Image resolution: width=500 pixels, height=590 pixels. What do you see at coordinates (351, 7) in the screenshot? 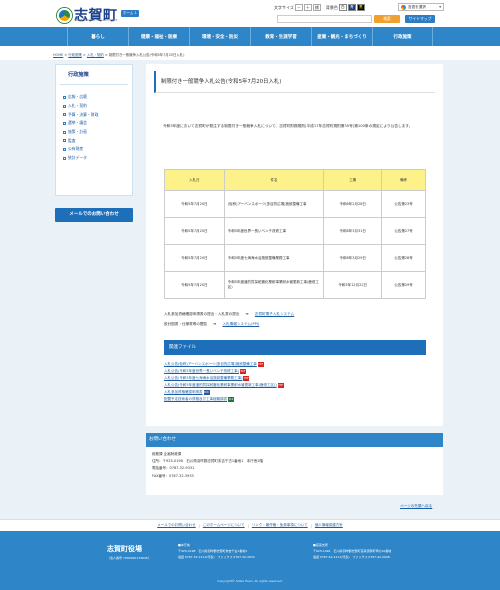
I see `bg-blue-button: 青` at bounding box center [351, 7].